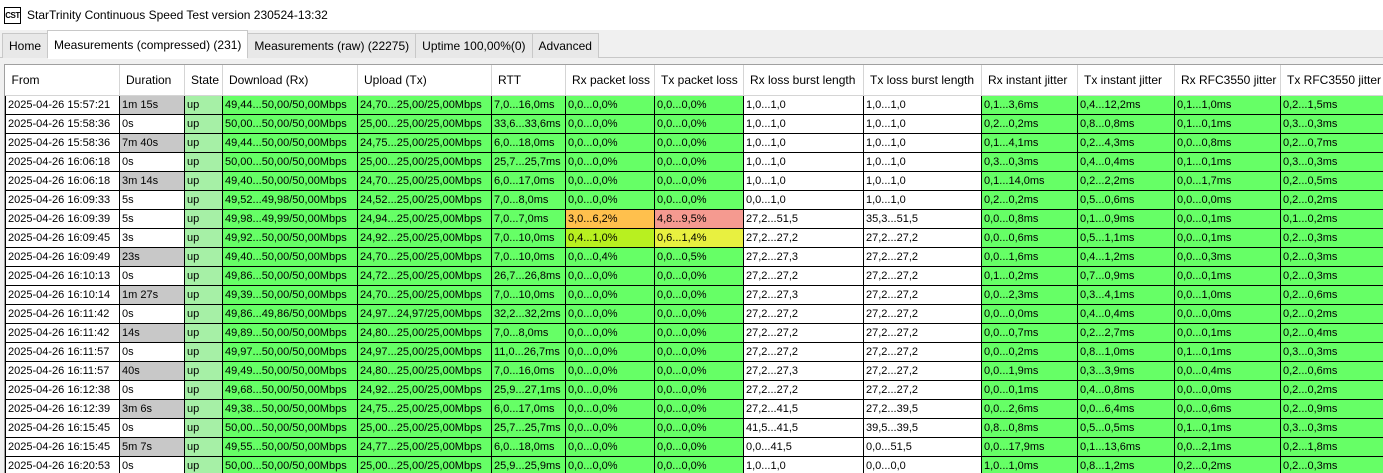  Describe the element at coordinates (1332, 219) in the screenshot. I see `cell-tx-rfc3550-jitter: 0,1...0,2ms` at that location.